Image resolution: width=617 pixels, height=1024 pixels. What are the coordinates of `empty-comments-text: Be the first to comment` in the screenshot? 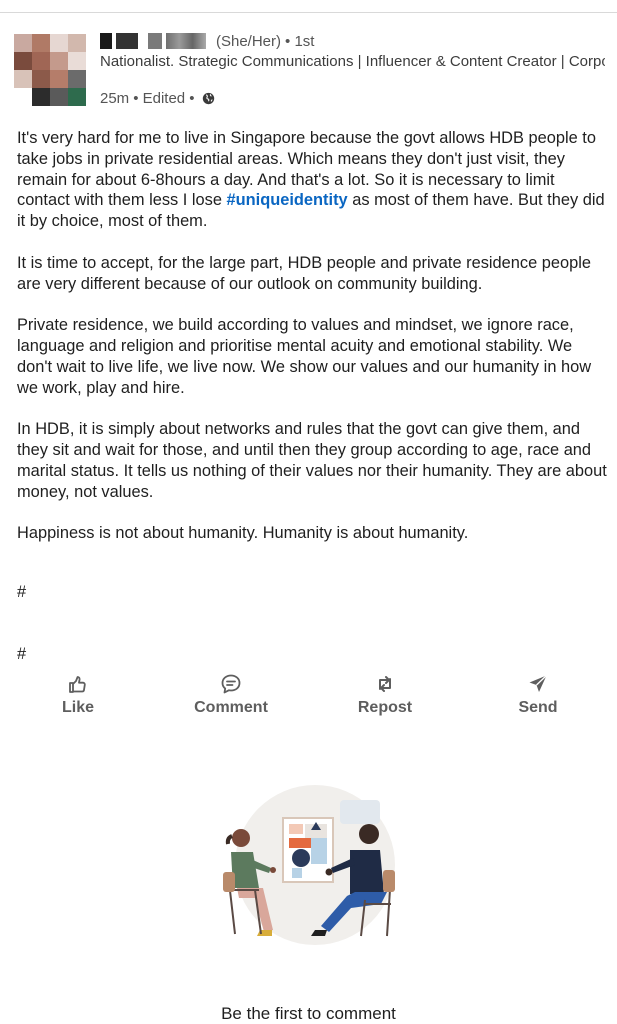 It's located at (308, 1013).